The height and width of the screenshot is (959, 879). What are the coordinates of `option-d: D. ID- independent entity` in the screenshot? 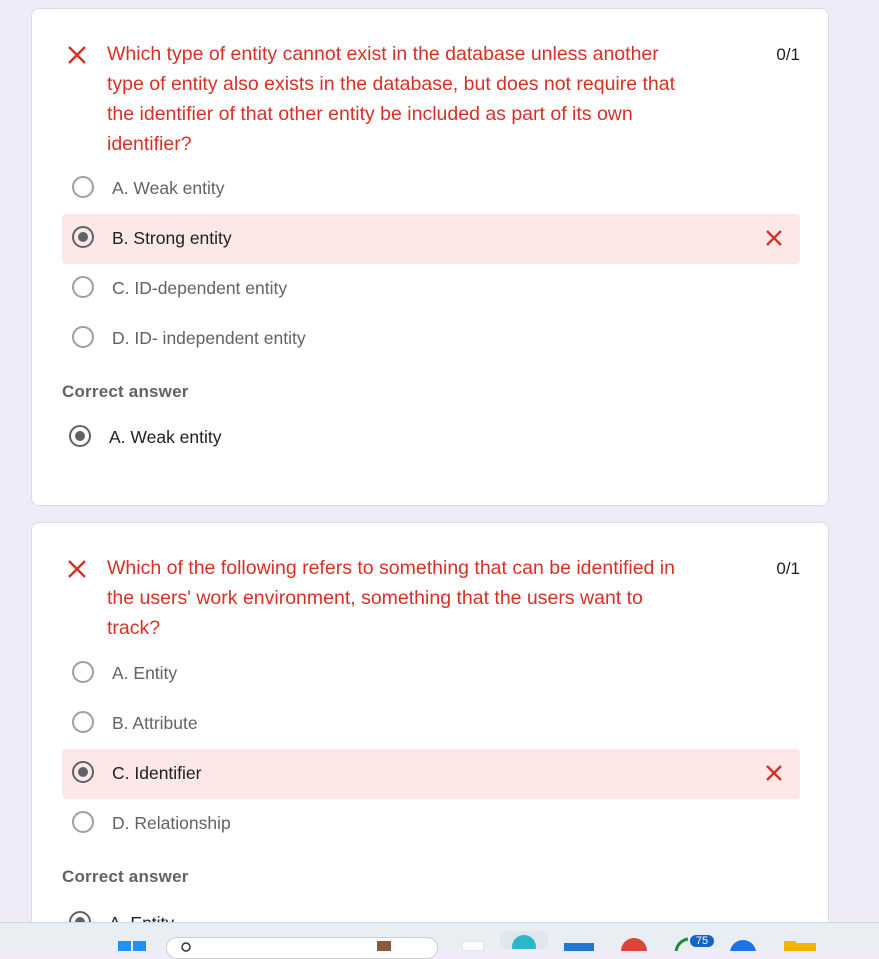 It's located at (431, 339).